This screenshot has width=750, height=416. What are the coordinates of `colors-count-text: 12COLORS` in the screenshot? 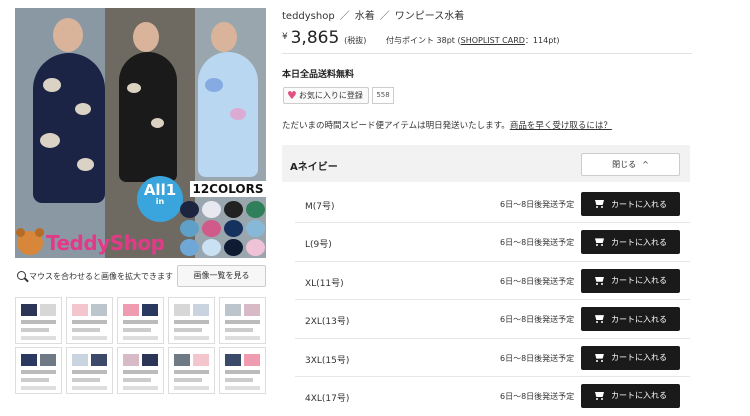 It's located at (228, 189).